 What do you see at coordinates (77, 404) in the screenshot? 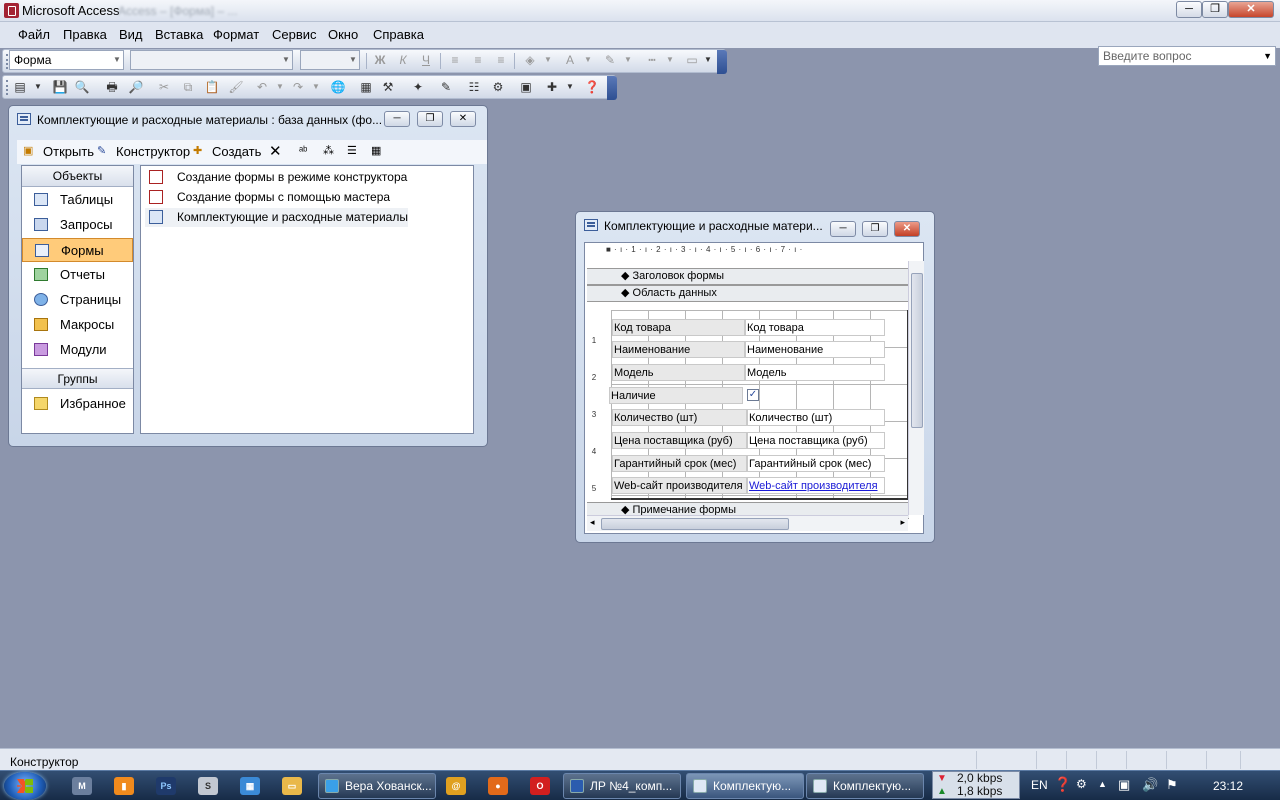
I see `group-favorites: Избранное` at bounding box center [77, 404].